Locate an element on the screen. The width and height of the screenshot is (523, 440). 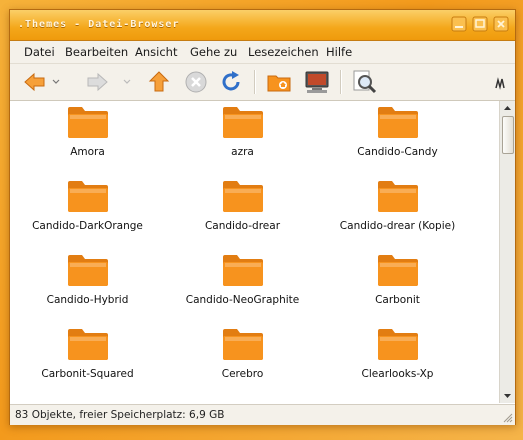
file-name: Clearlooks-Xp is located at coordinates (397, 374).